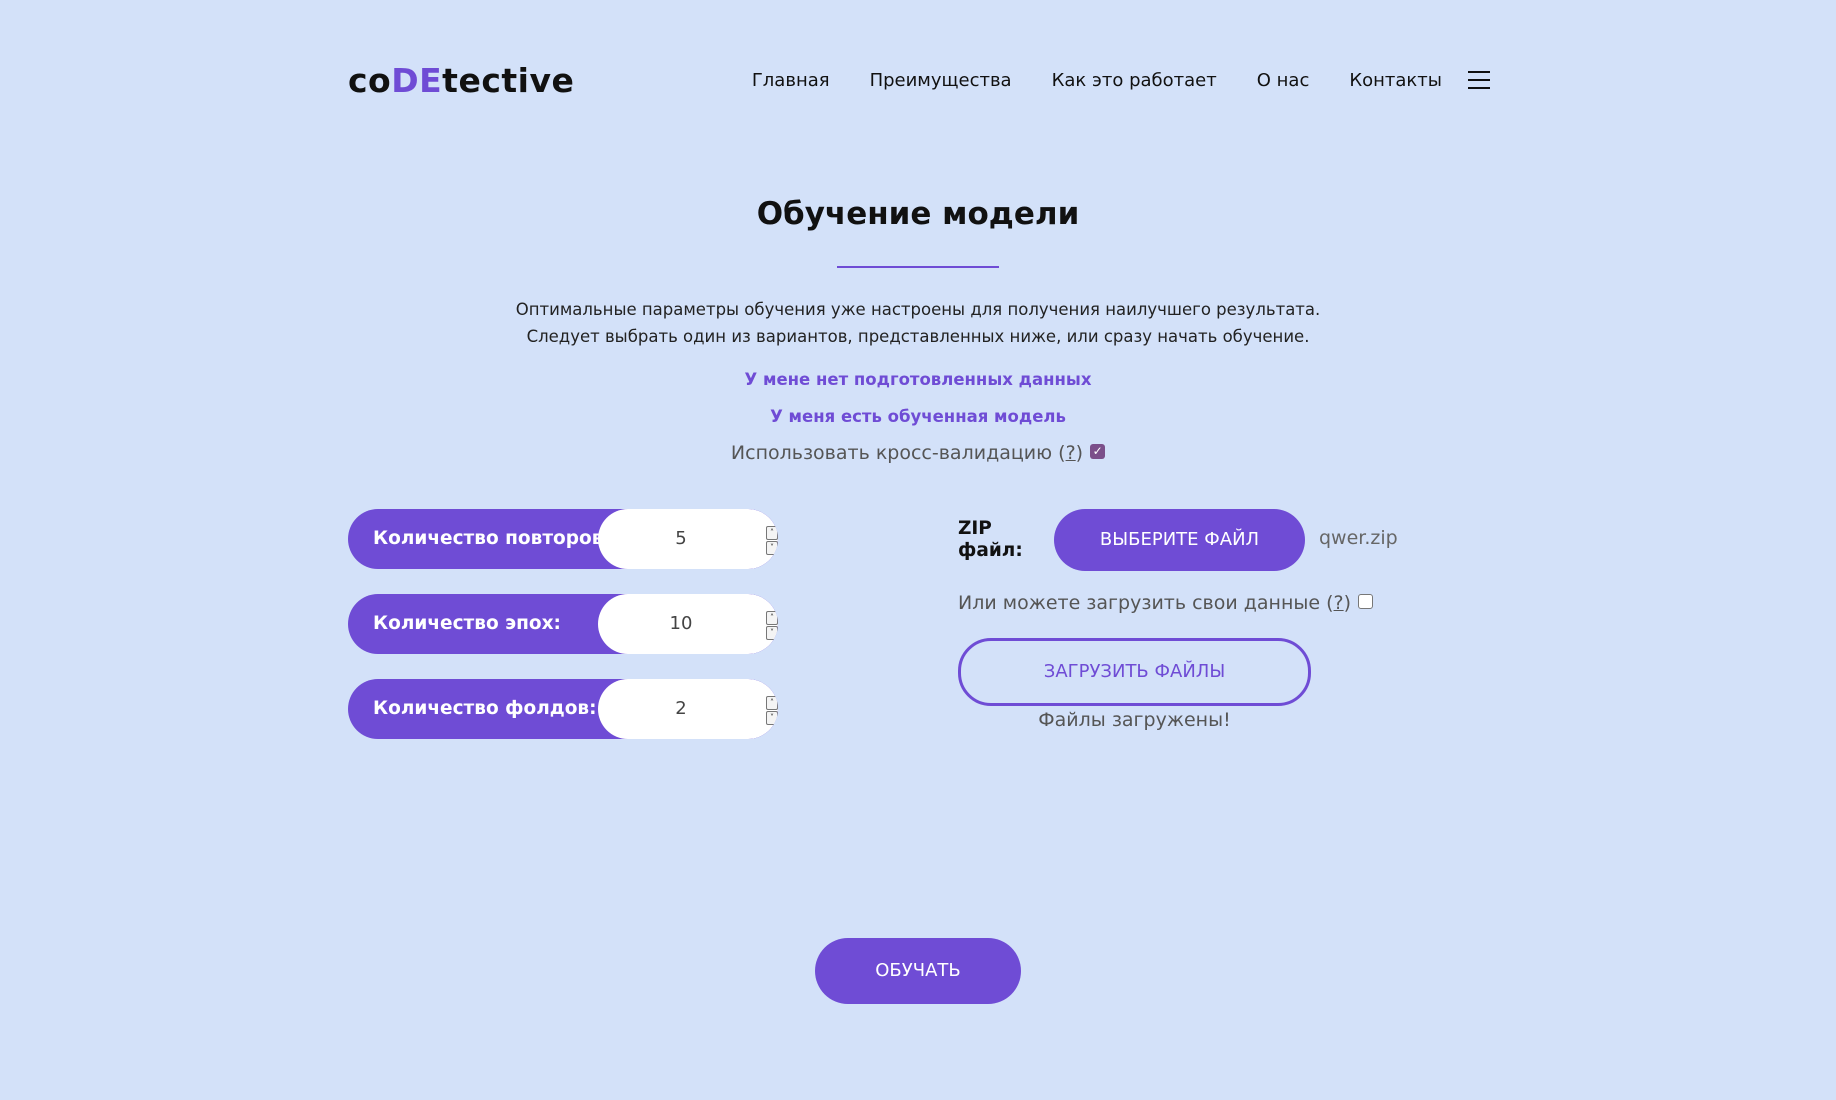 The image size is (1836, 1100). What do you see at coordinates (1079, 453) in the screenshot?
I see `cross-validation-paren: )` at bounding box center [1079, 453].